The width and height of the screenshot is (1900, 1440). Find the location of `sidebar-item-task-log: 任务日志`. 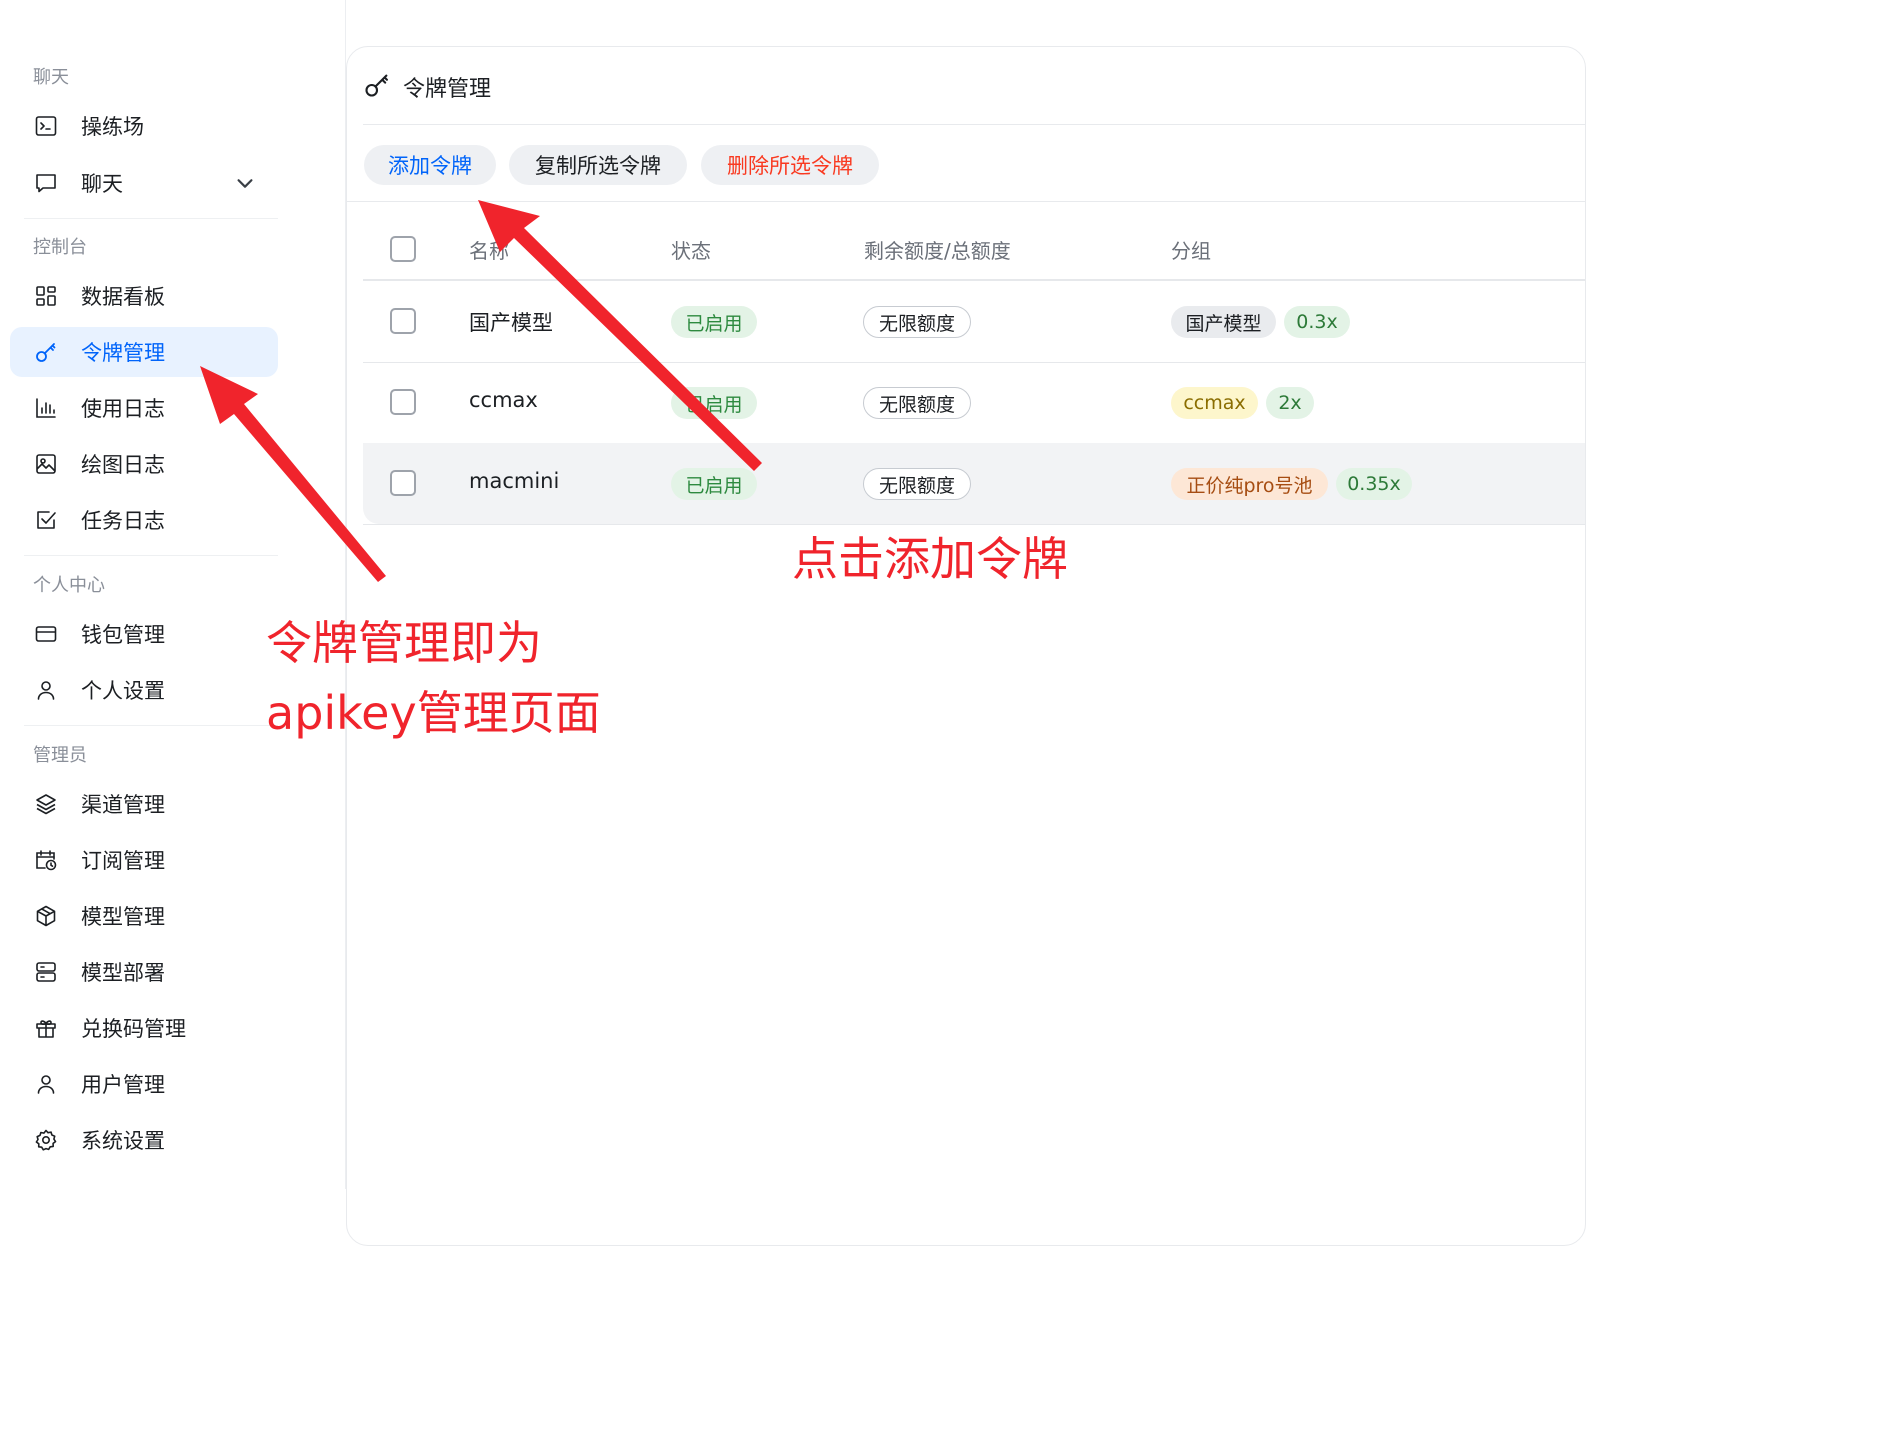

sidebar-item-task-log: 任务日志 is located at coordinates (144, 520).